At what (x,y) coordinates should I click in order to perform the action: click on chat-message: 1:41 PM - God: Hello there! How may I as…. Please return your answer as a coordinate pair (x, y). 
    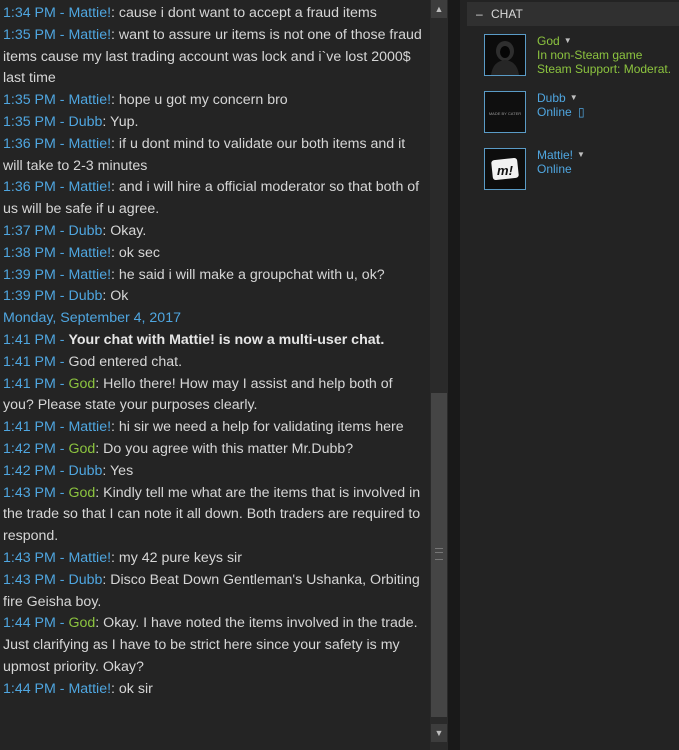
    Looking at the image, I should click on (215, 396).